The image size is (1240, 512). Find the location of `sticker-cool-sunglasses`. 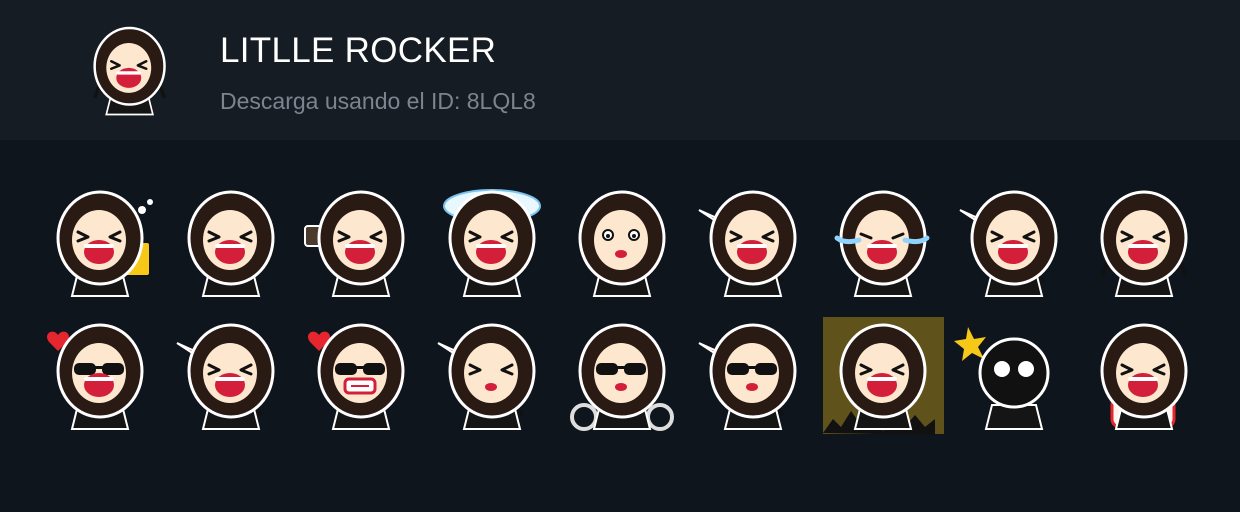

sticker-cool-sunglasses is located at coordinates (753, 375).